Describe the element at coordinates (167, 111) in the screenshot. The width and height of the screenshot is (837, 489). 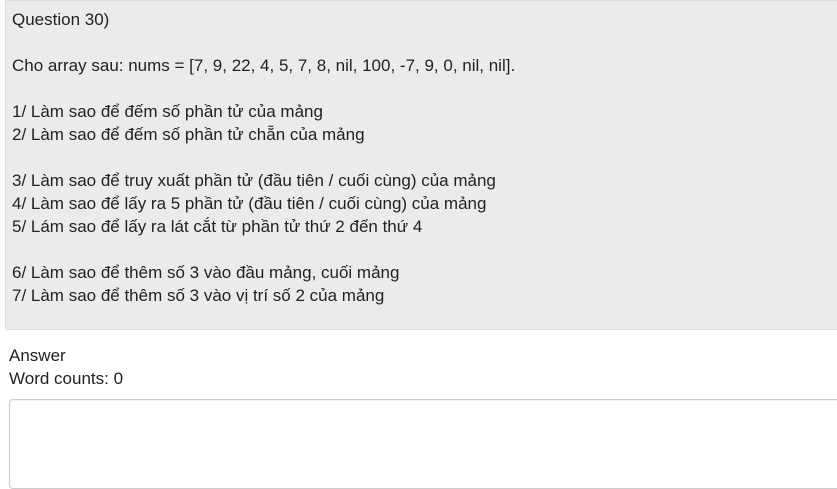
I see `question-item: 1/ Làm sao để đếm số phần tử của mảng` at that location.